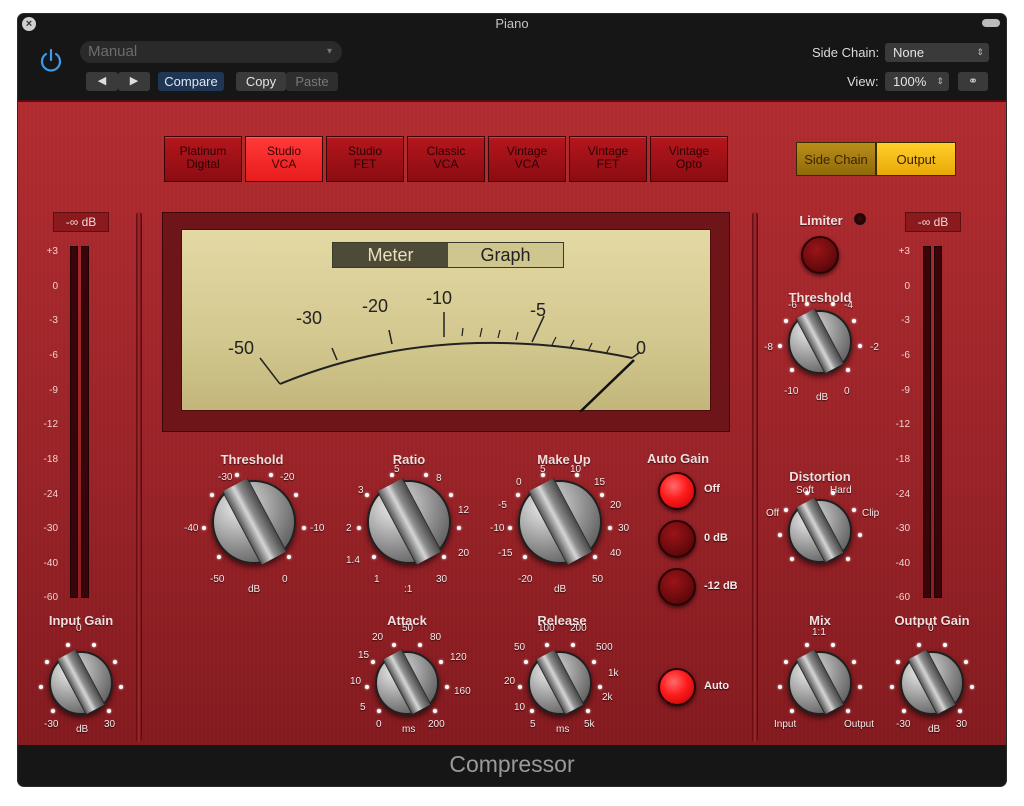  What do you see at coordinates (932, 682) in the screenshot?
I see `output-gain-knob` at bounding box center [932, 682].